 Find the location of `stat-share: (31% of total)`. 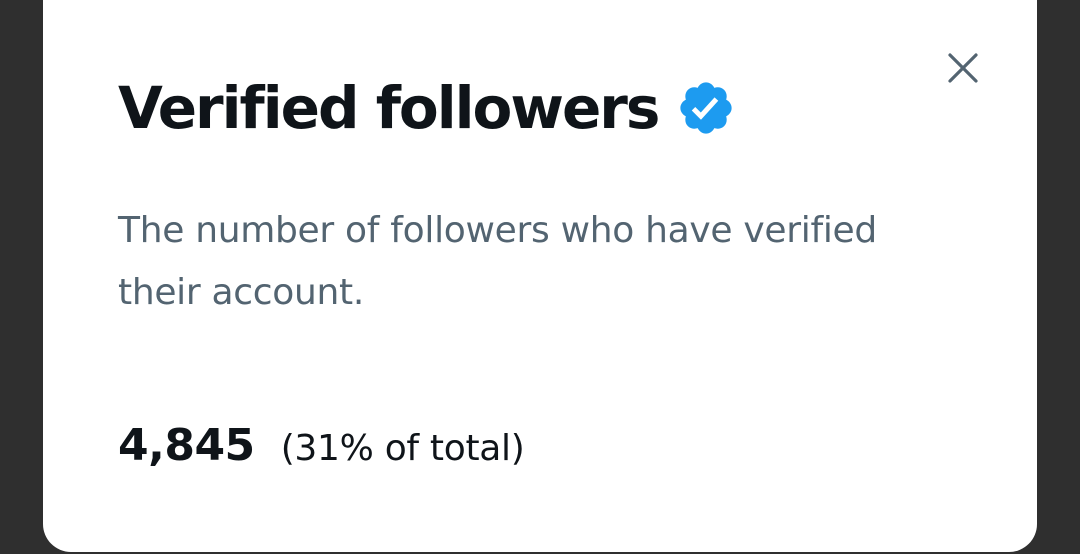

stat-share: (31% of total) is located at coordinates (402, 448).